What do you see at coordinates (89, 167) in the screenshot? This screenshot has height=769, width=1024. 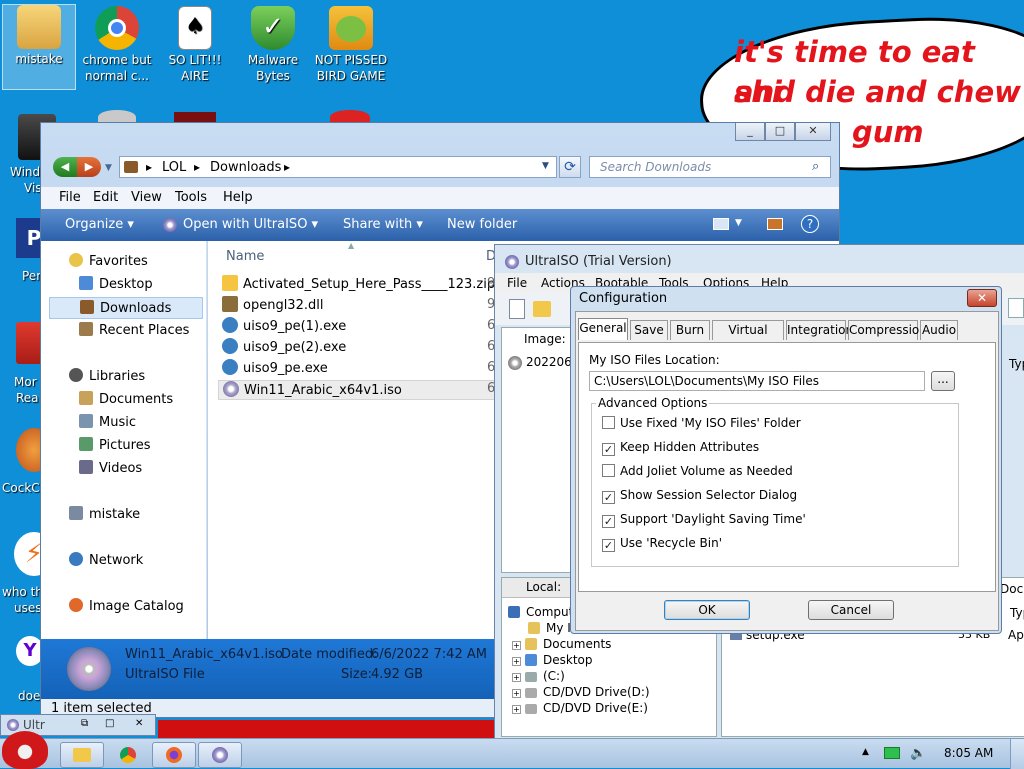 I see `forward-button: ▶` at bounding box center [89, 167].